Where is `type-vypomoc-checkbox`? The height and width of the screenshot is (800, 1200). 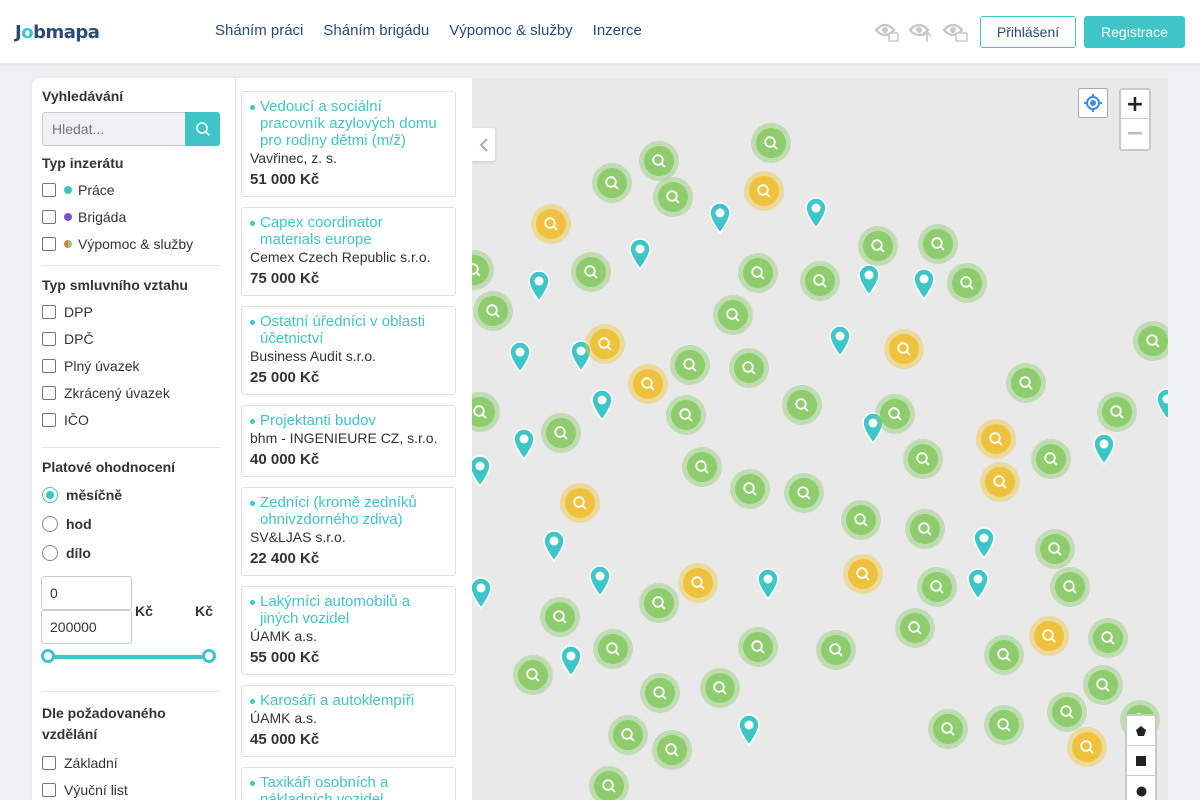 type-vypomoc-checkbox is located at coordinates (49, 243).